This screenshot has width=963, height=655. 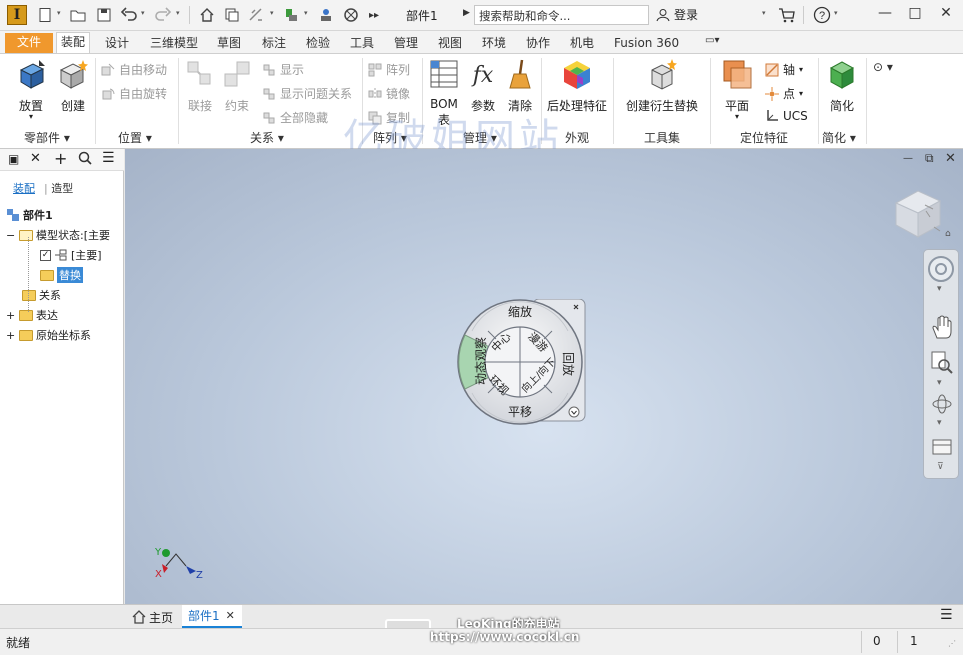 What do you see at coordinates (883, 67) in the screenshot?
I see `more-panels-button: ⊙ ▾` at bounding box center [883, 67].